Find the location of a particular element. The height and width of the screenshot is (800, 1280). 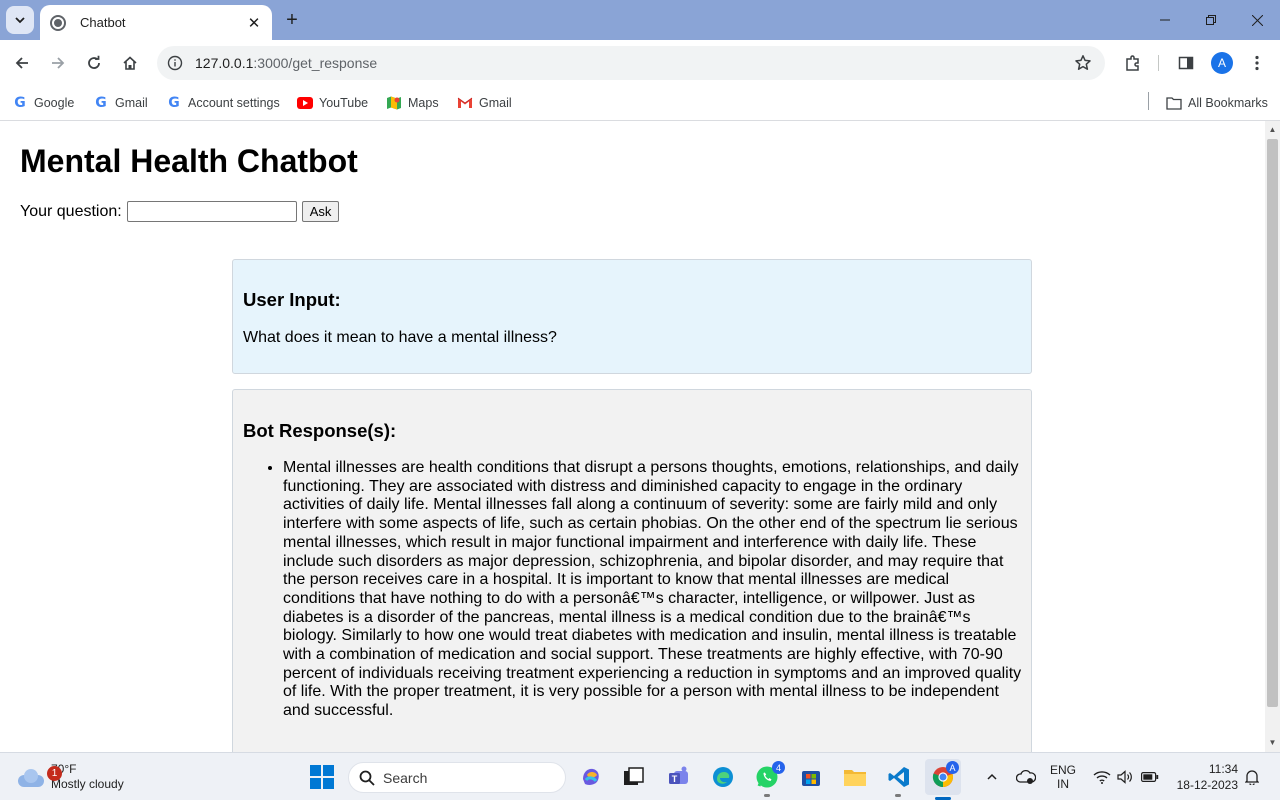

bookmark-maps: Maps is located at coordinates (412, 103).